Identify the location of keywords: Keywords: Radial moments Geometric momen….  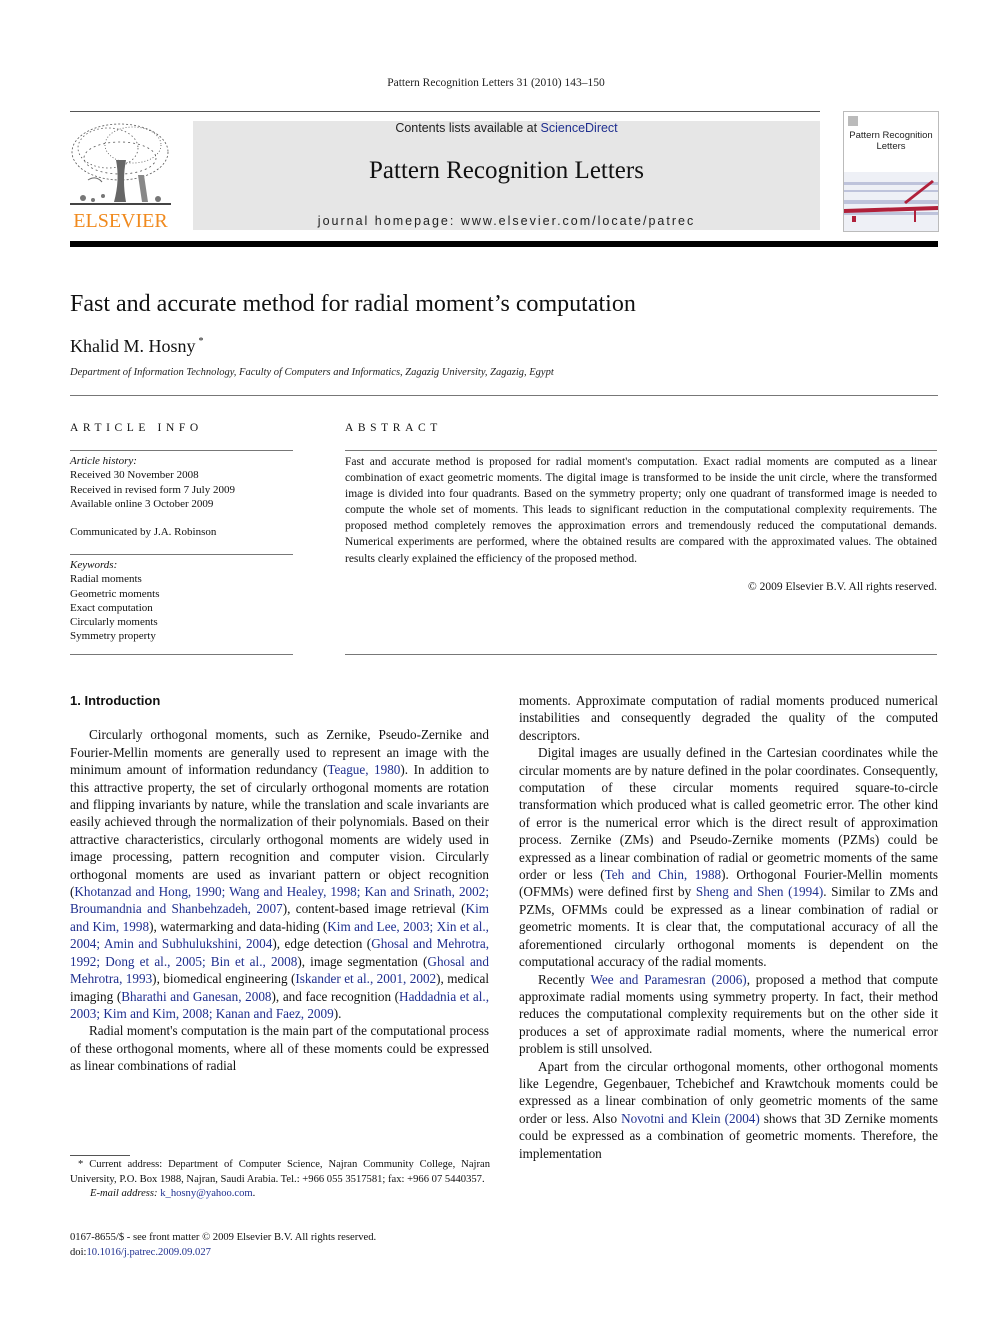
(115, 601).